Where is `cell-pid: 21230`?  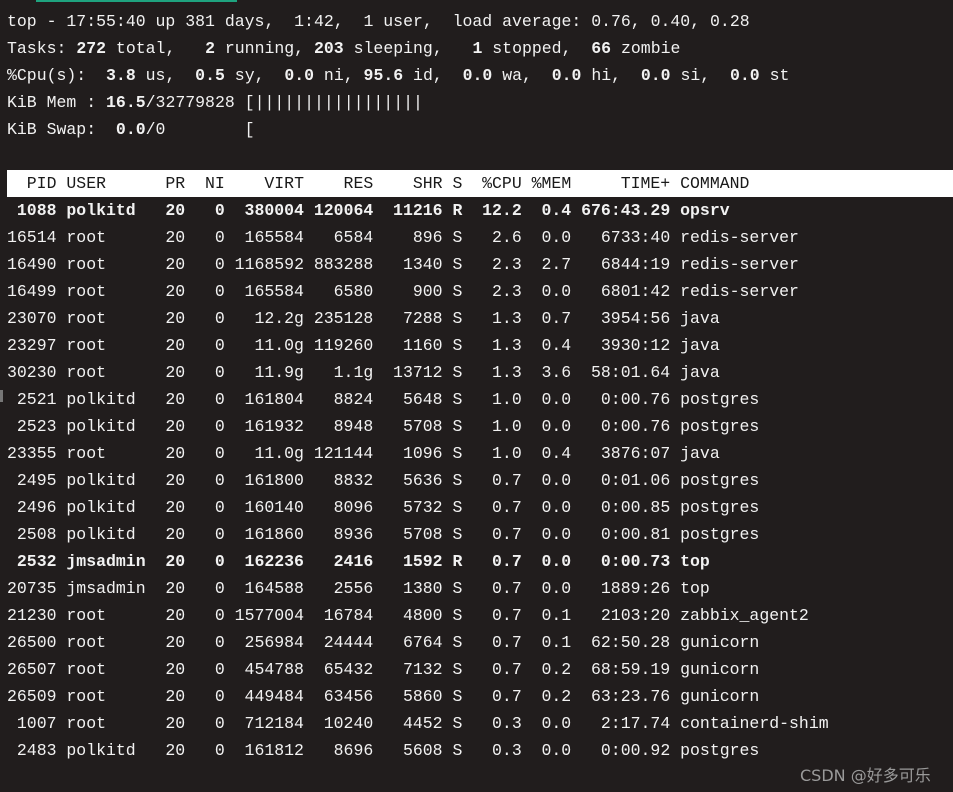
cell-pid: 21230 is located at coordinates (32, 615).